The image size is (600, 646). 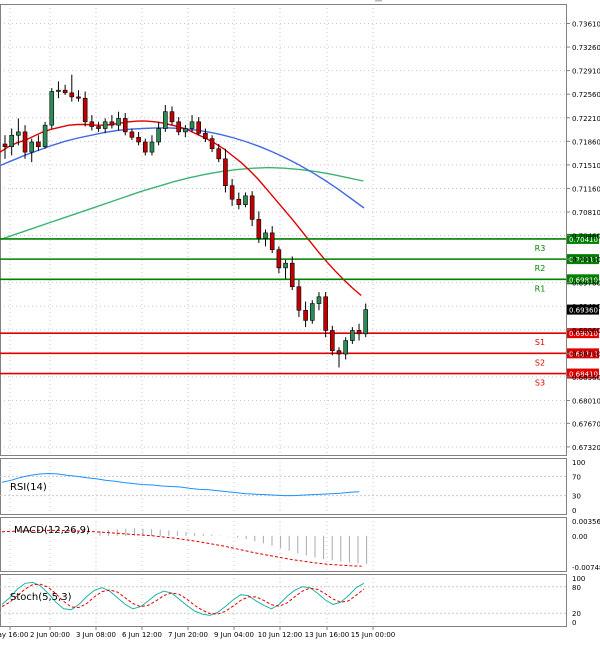 What do you see at coordinates (574, 623) in the screenshot?
I see `stoch-tick-label: 0` at bounding box center [574, 623].